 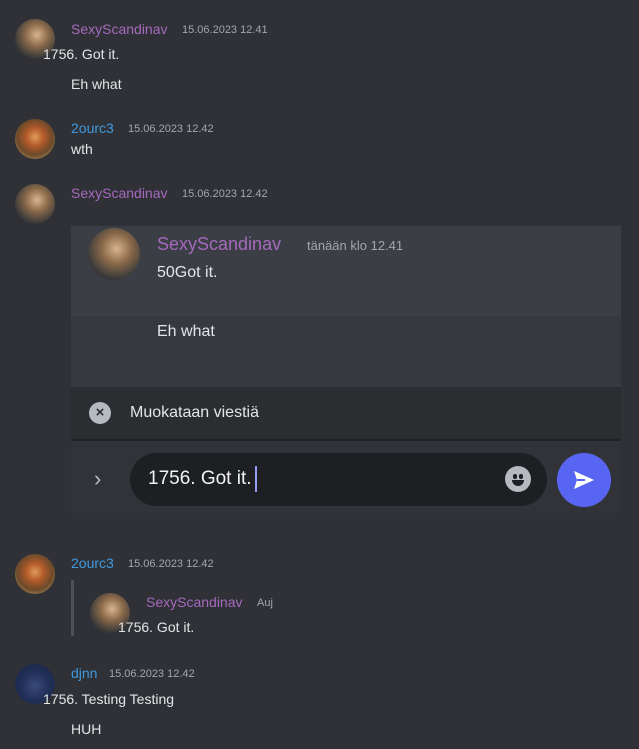 What do you see at coordinates (86, 729) in the screenshot?
I see `message-text: HUH` at bounding box center [86, 729].